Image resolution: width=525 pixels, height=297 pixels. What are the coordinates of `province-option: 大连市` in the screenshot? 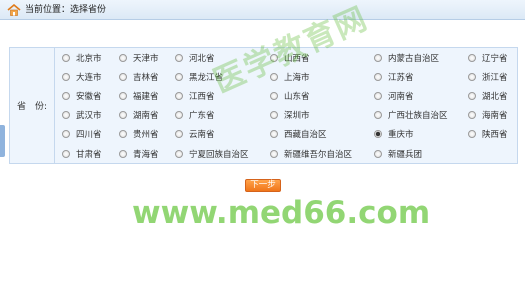 It's located at (82, 76).